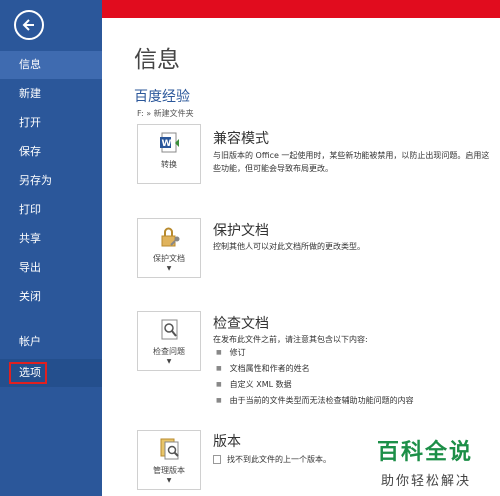 The height and width of the screenshot is (496, 500). What do you see at coordinates (353, 401) in the screenshot?
I see `list-item: 由于当前的文件类型而无法检查辅助功能问题的内容` at bounding box center [353, 401].